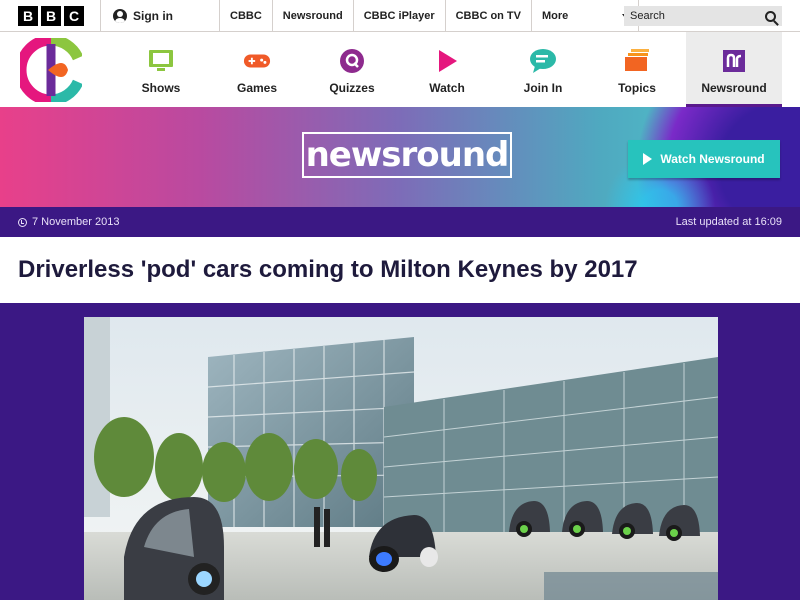  What do you see at coordinates (734, 61) in the screenshot?
I see `newsround-icon` at bounding box center [734, 61].